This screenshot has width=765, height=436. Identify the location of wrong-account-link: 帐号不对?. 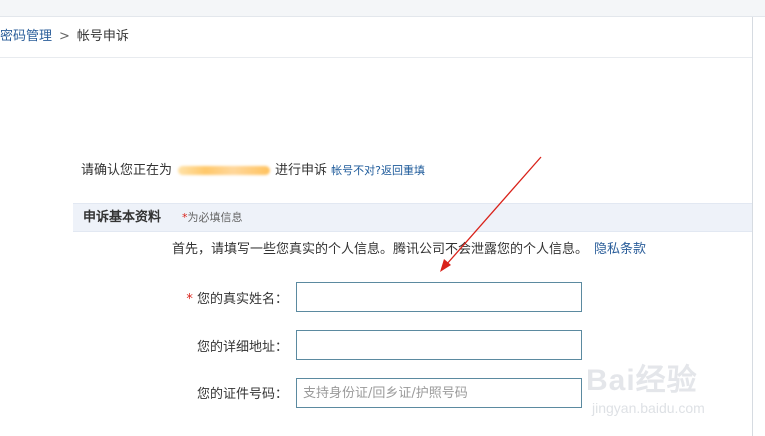
(356, 170).